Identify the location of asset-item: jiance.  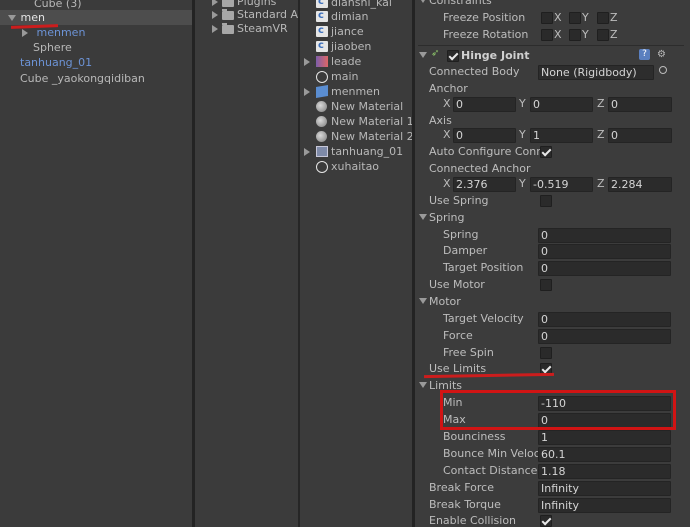
(356, 31).